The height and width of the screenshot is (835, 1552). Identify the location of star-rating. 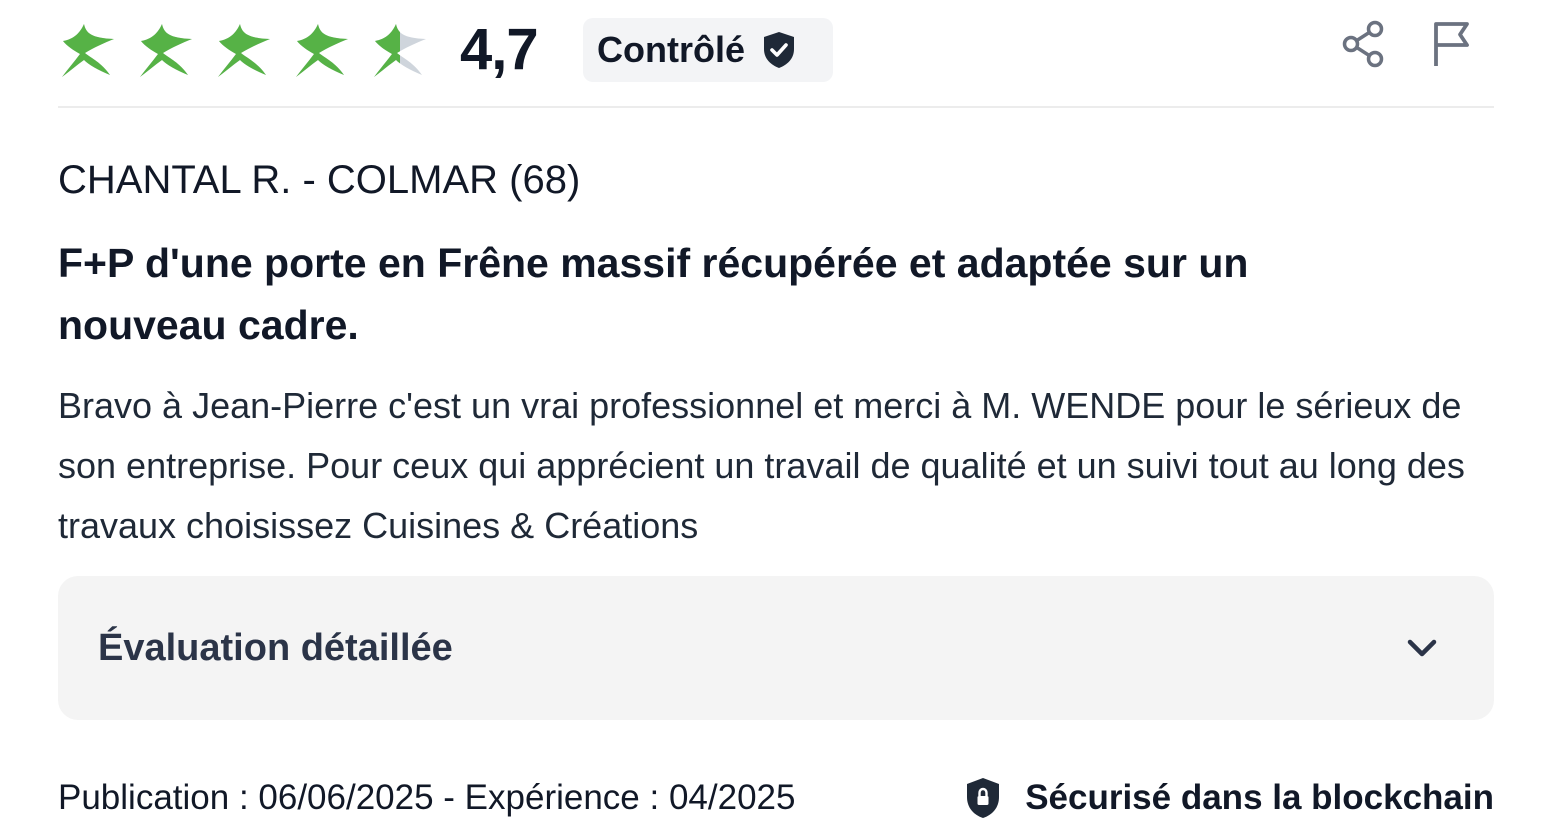
(253, 50).